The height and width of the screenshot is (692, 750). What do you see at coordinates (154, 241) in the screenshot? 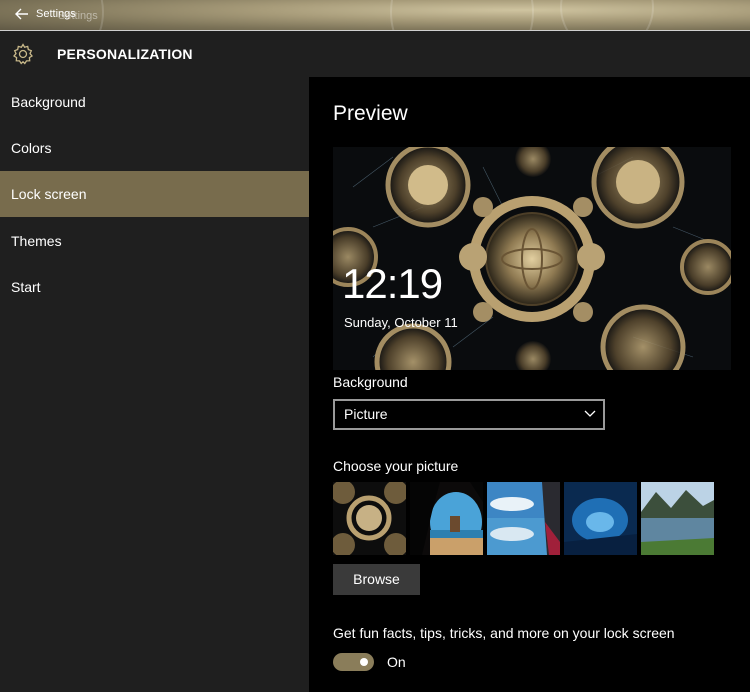
I see `sidebar-item-themes: Themes` at bounding box center [154, 241].